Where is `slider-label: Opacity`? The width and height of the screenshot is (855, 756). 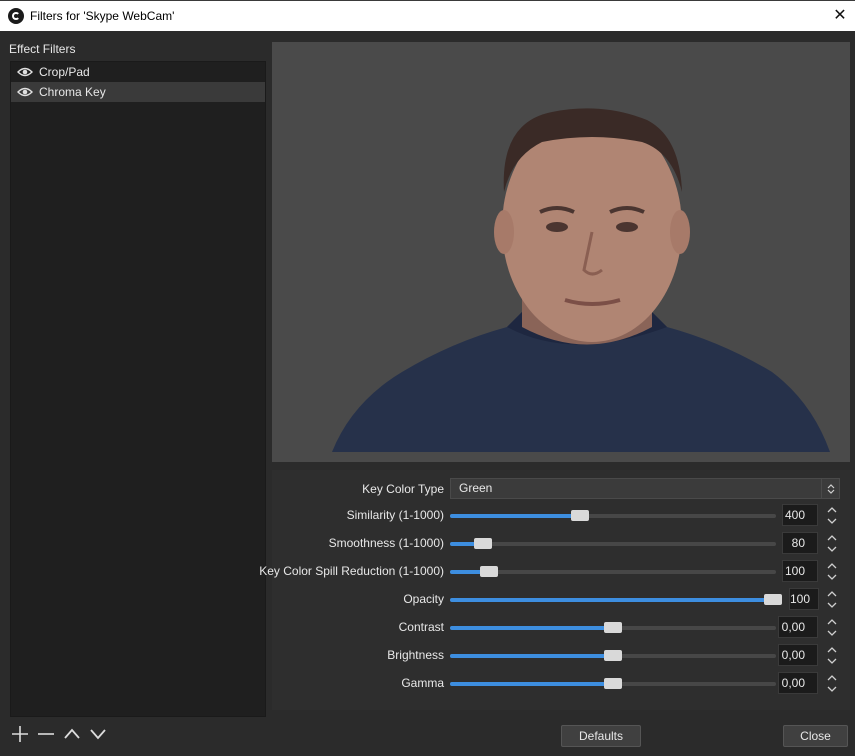 slider-label: Opacity is located at coordinates (423, 599).